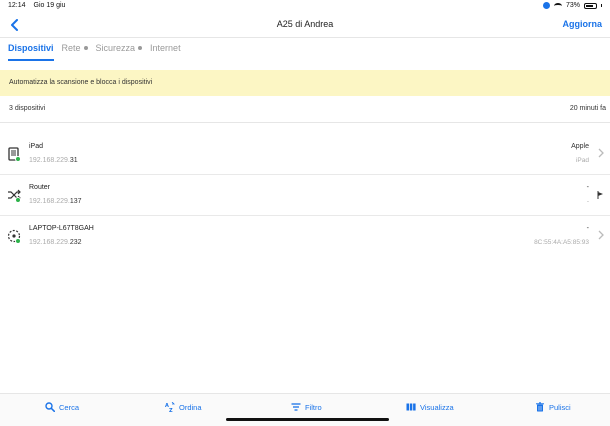 The width and height of the screenshot is (610, 426). I want to click on last-scan-time: 20 minuti fa, so click(587, 108).